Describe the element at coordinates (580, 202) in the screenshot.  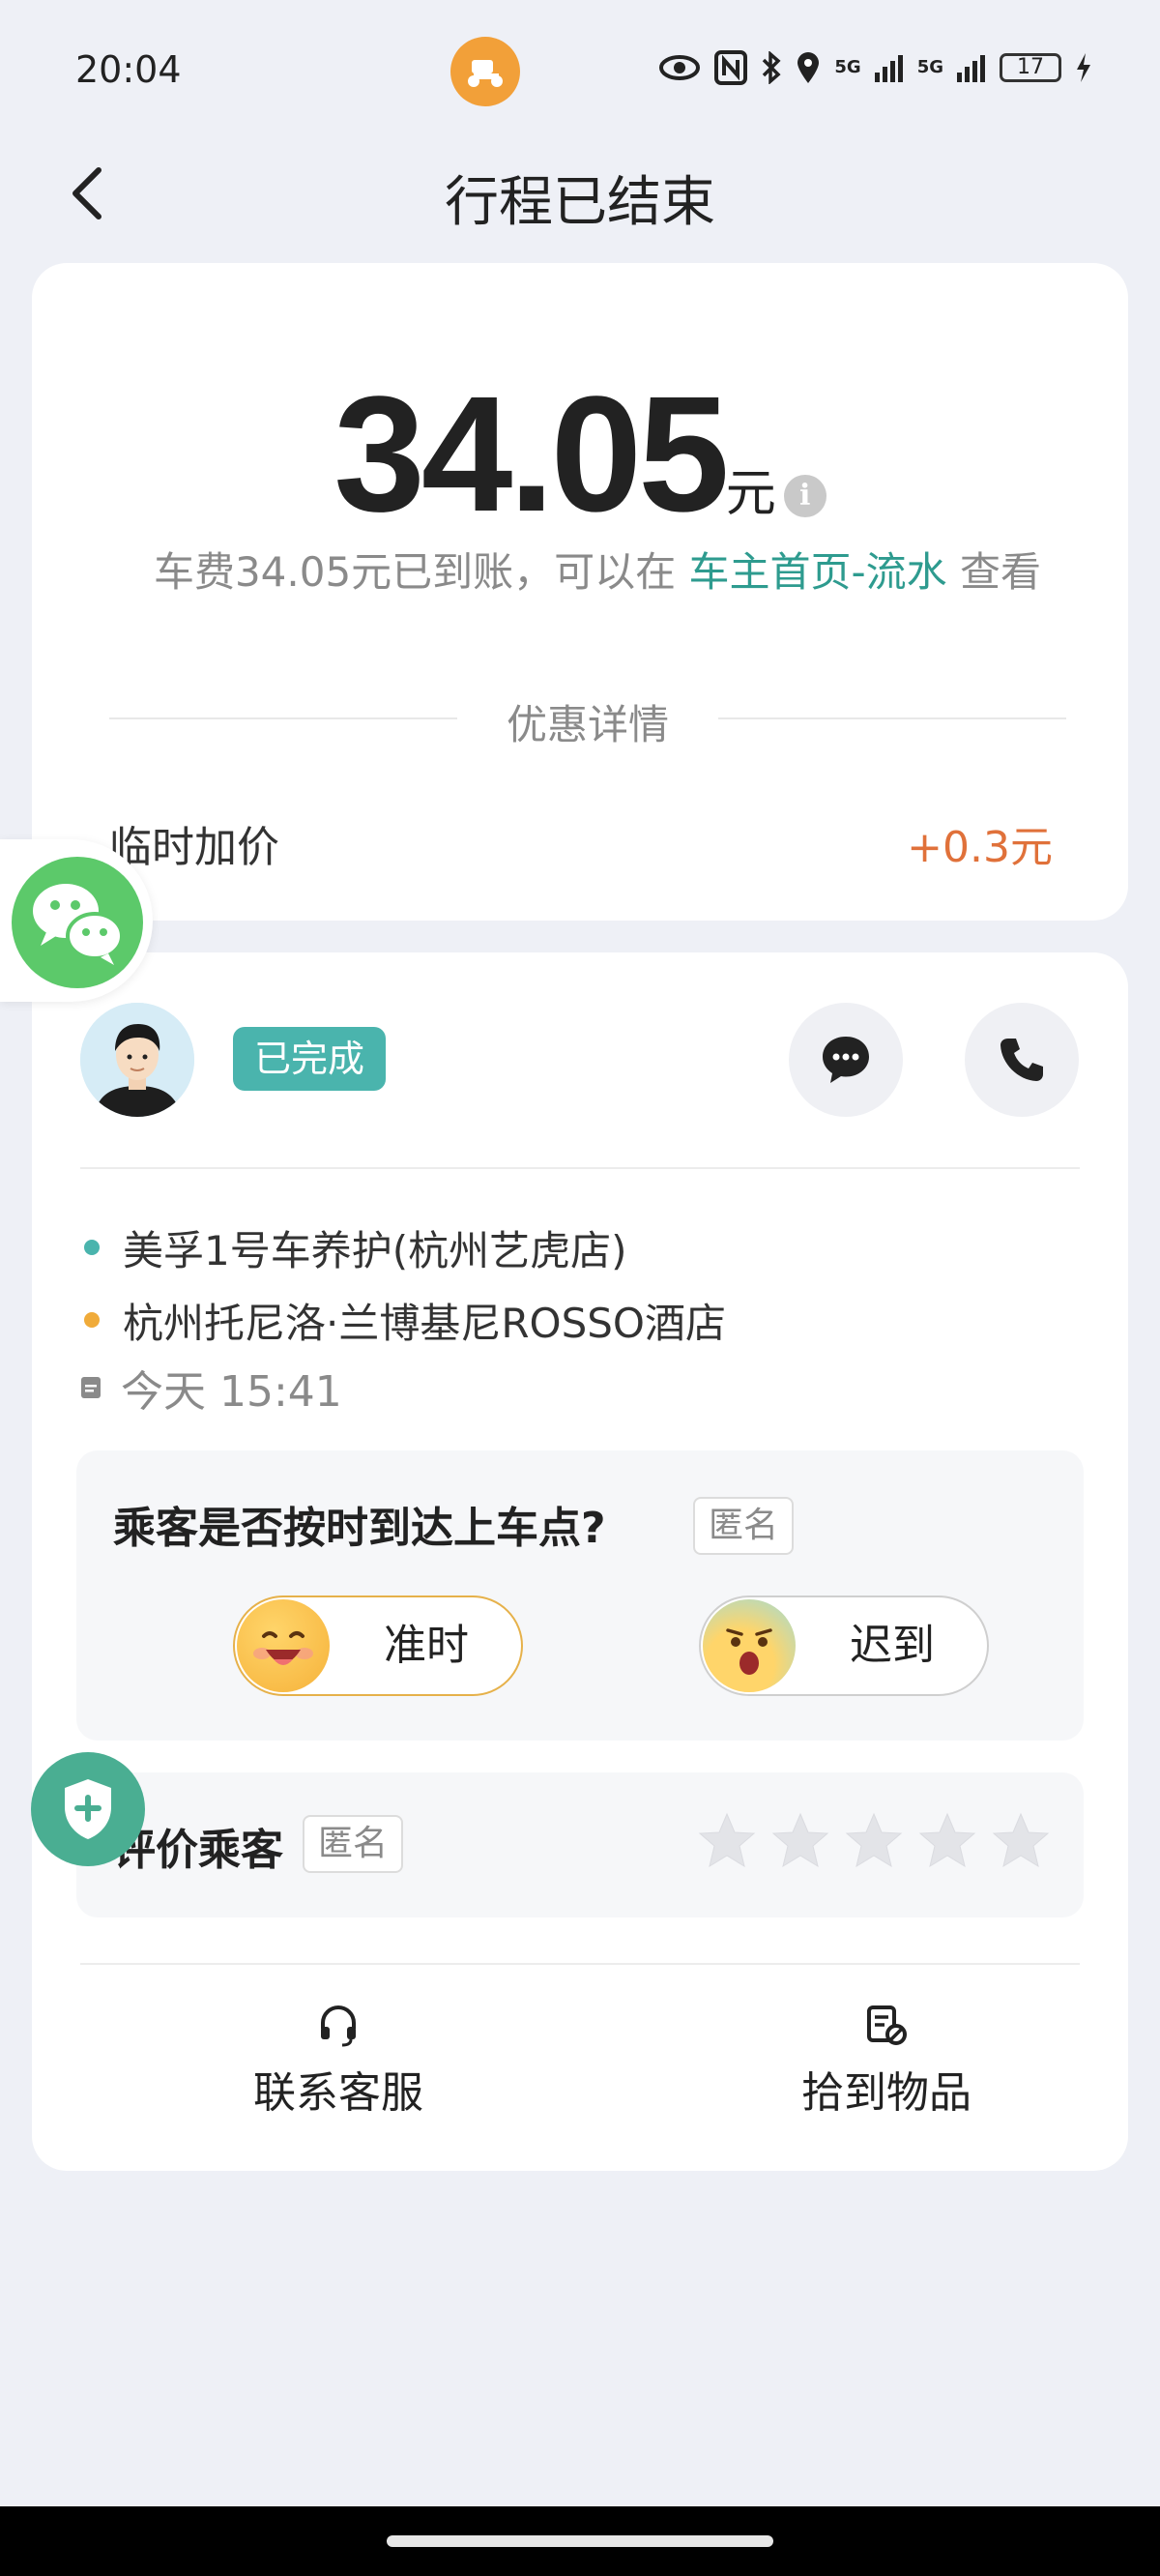
I see `page-title: 行程已结束` at that location.